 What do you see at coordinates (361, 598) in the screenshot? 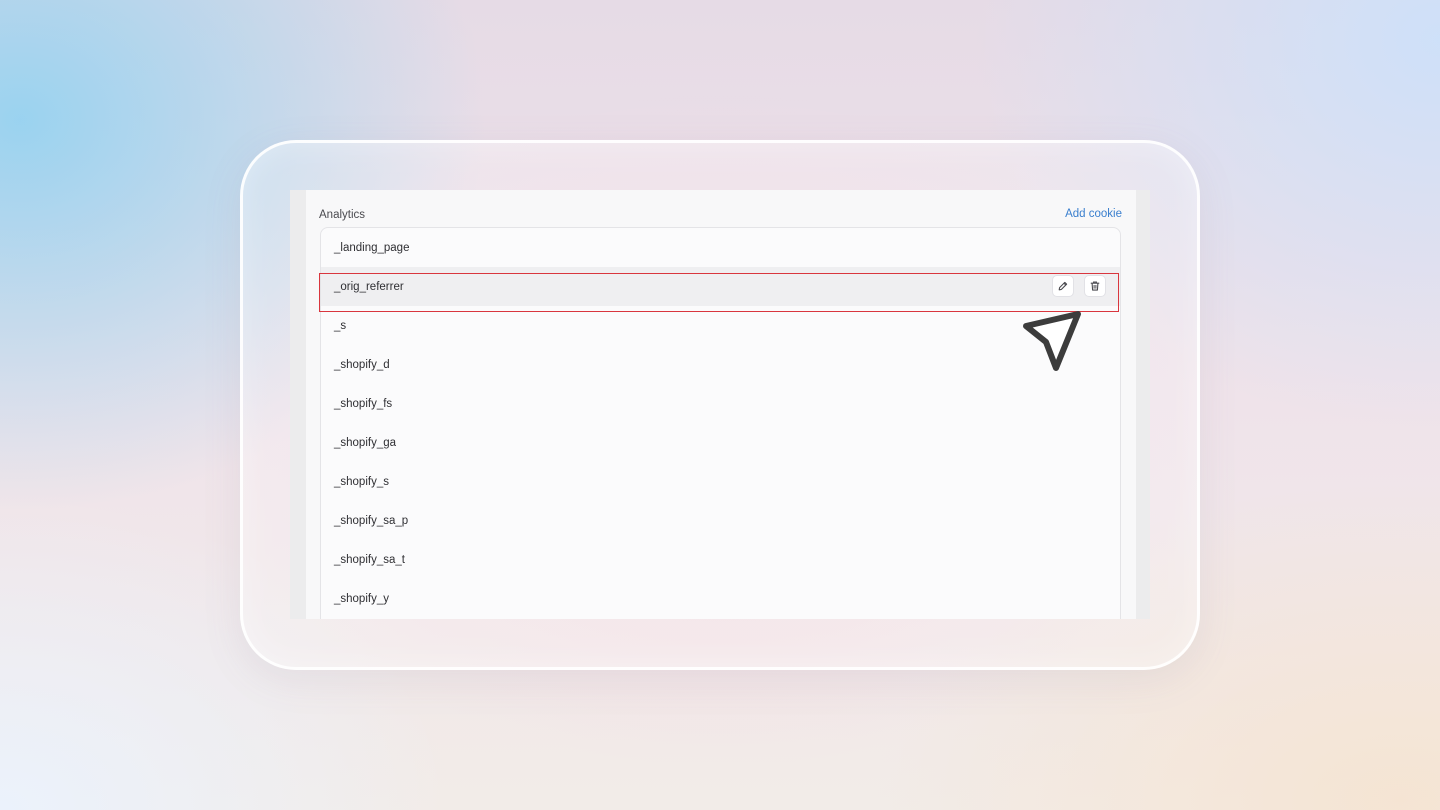
I see `cookie-name: _shopify_y` at bounding box center [361, 598].